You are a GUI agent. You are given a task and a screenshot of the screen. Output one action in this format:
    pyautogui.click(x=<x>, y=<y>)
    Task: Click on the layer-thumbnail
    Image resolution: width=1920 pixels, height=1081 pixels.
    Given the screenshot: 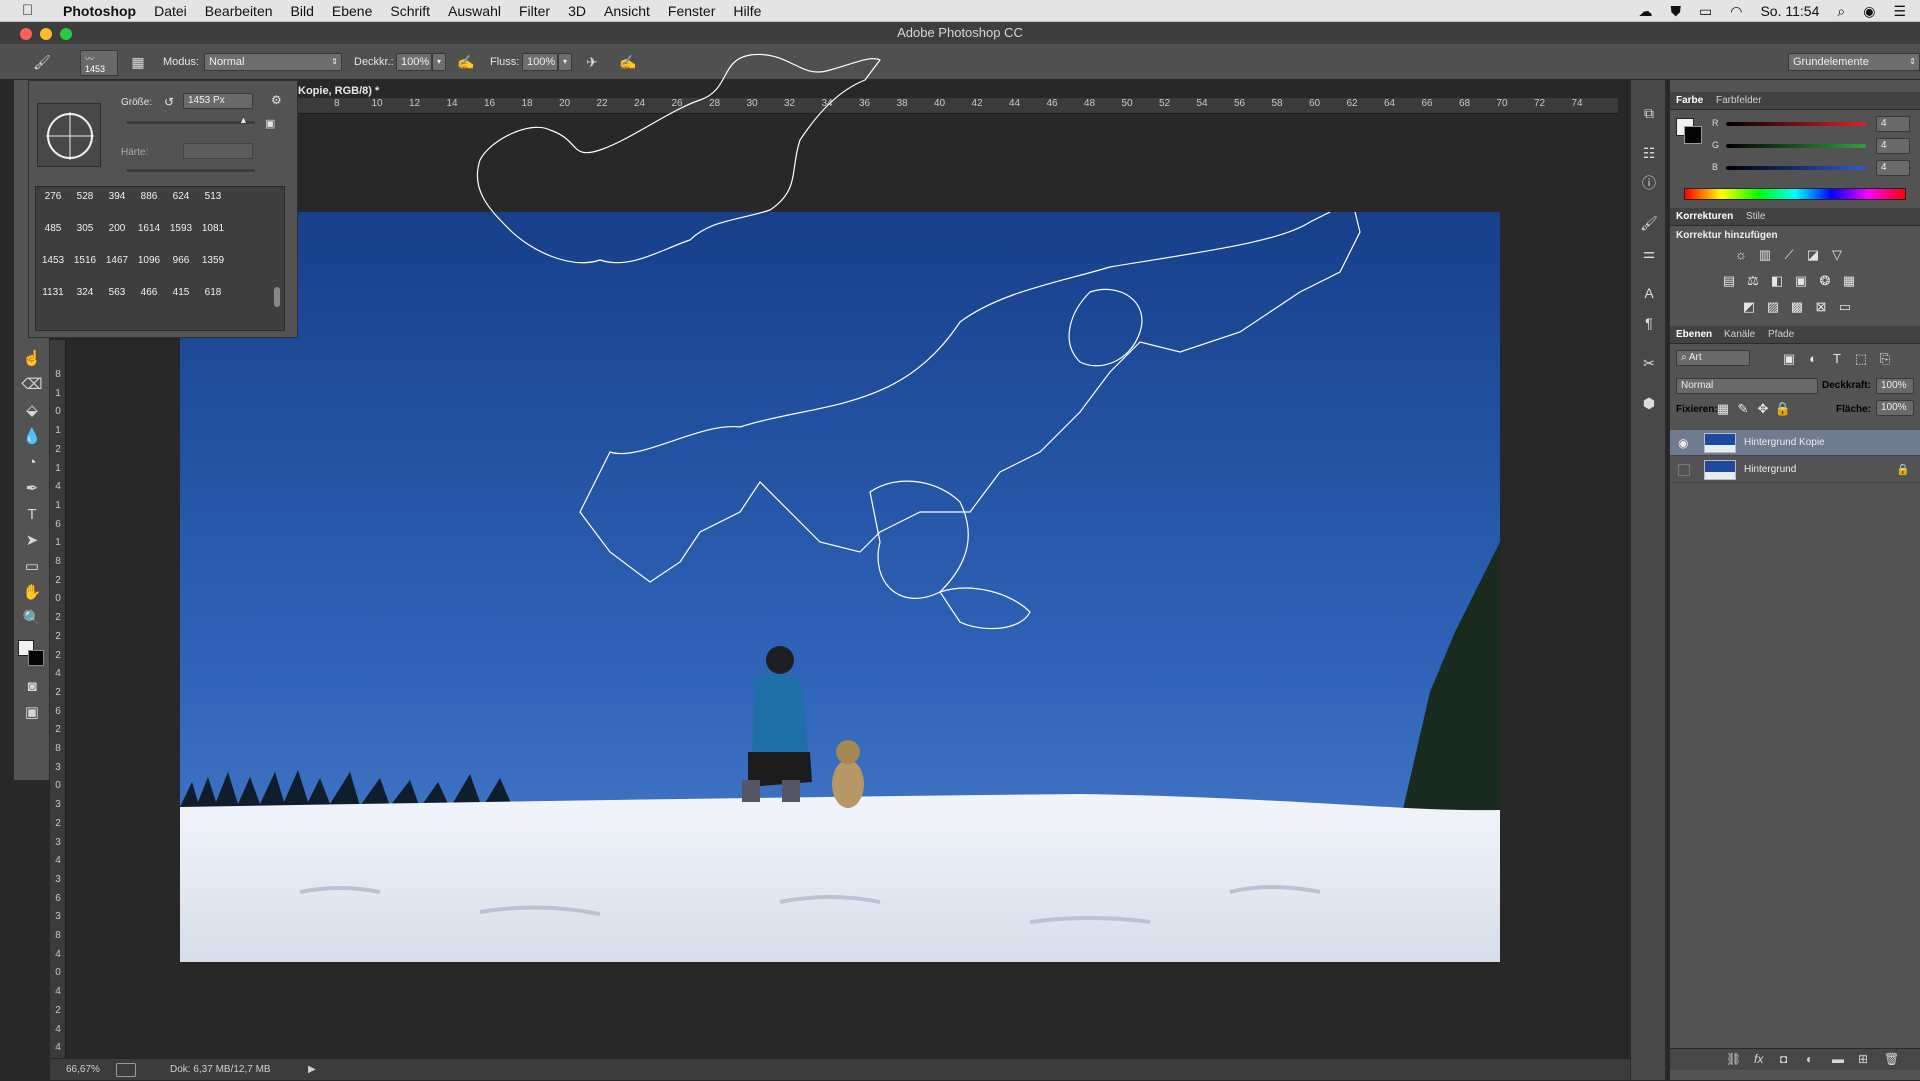 What is the action you would take?
    pyautogui.click(x=1720, y=470)
    